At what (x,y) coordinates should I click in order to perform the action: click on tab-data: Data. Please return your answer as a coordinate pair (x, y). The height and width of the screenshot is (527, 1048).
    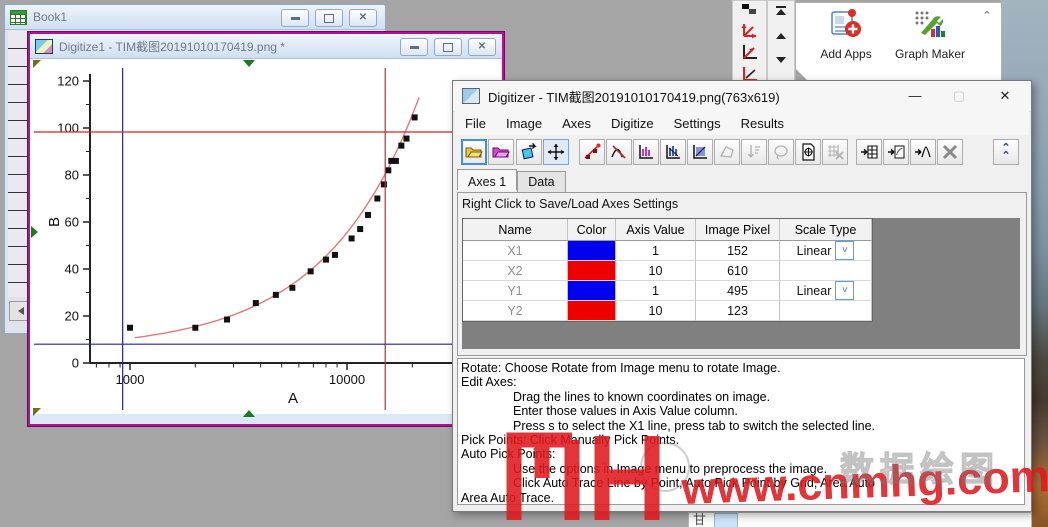
    Looking at the image, I should click on (541, 181).